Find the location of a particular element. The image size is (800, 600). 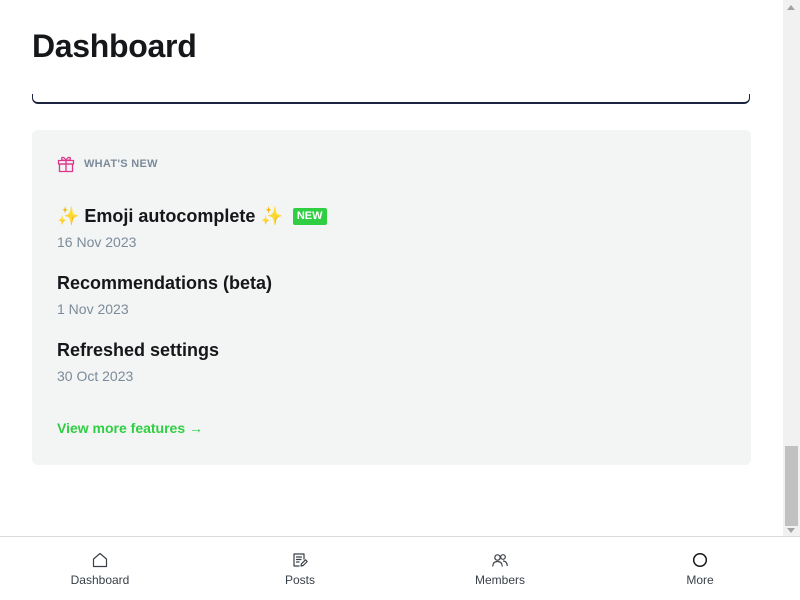

feature-item: ✨ Emoji autocomplete ✨ NEW 16 Nov 2023 is located at coordinates (192, 227).